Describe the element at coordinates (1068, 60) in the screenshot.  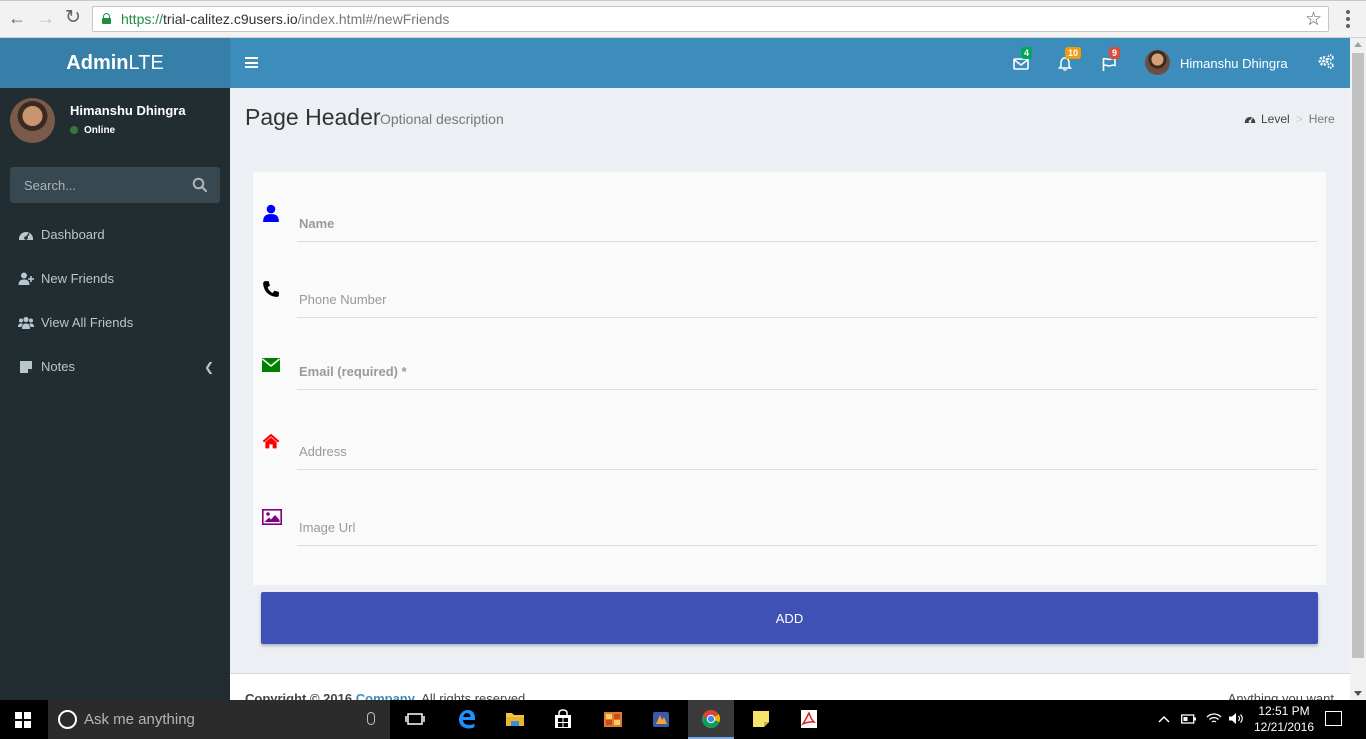
I see `notifications-menu: 10` at that location.